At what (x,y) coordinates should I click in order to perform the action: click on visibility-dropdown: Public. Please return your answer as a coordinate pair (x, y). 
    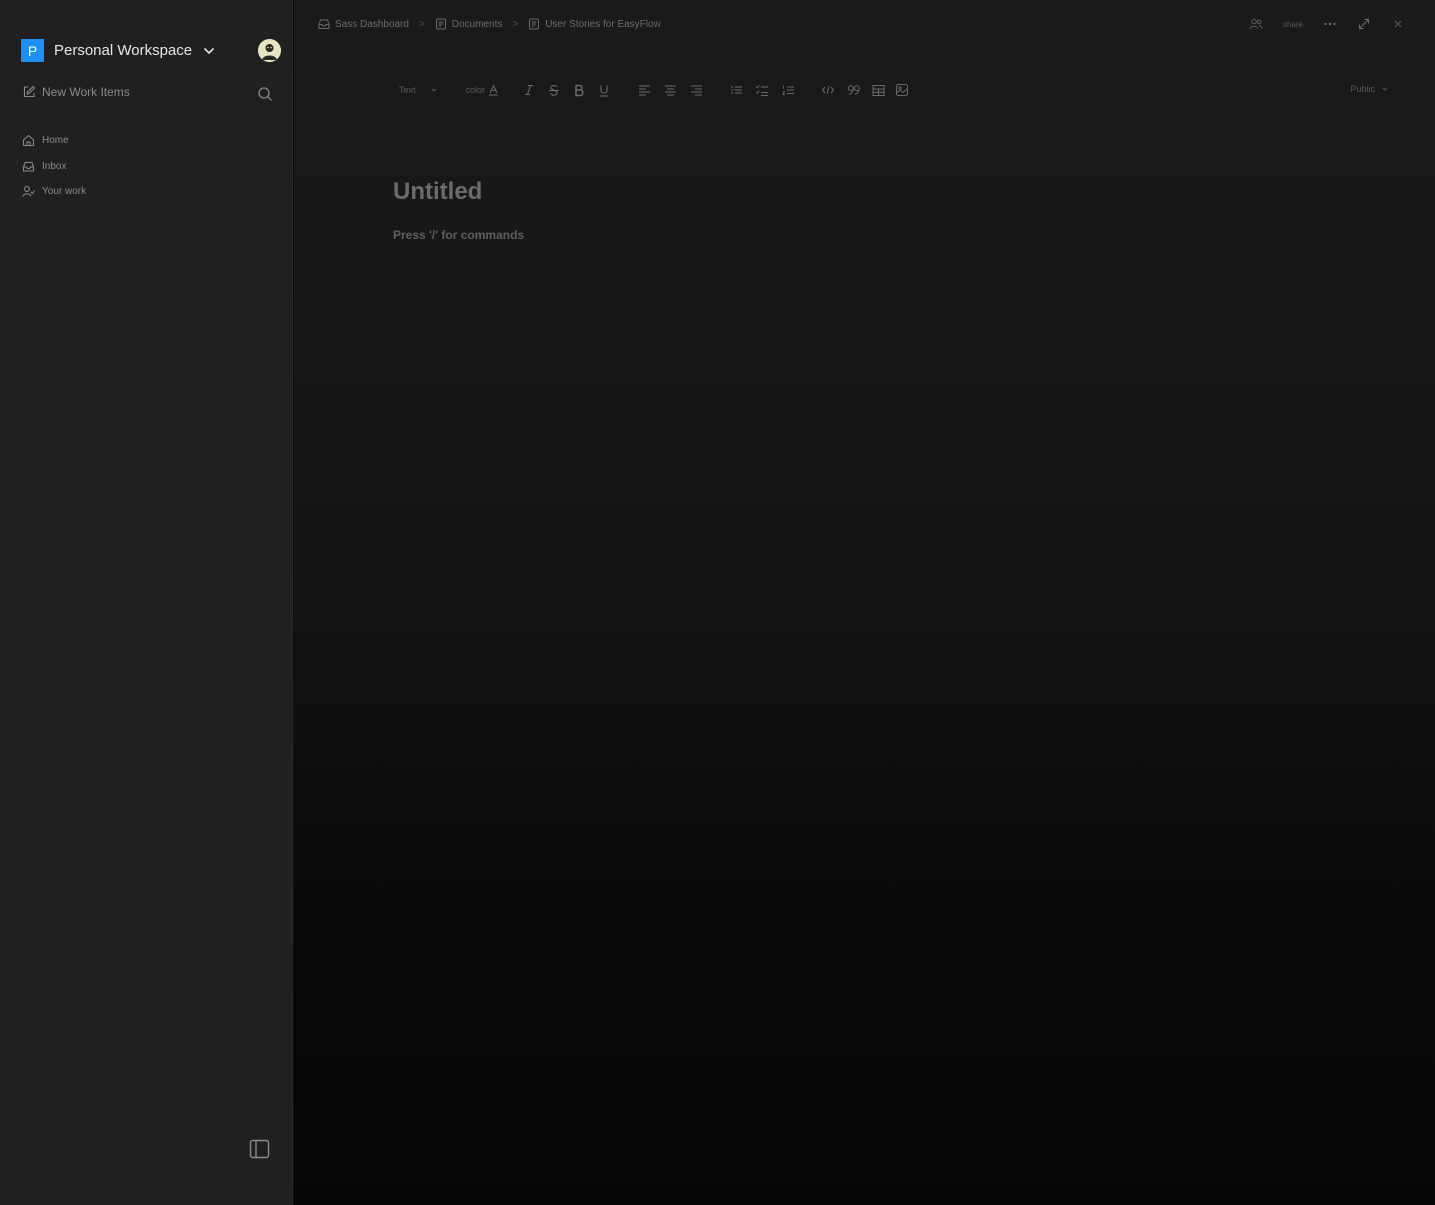
    Looking at the image, I should click on (1369, 89).